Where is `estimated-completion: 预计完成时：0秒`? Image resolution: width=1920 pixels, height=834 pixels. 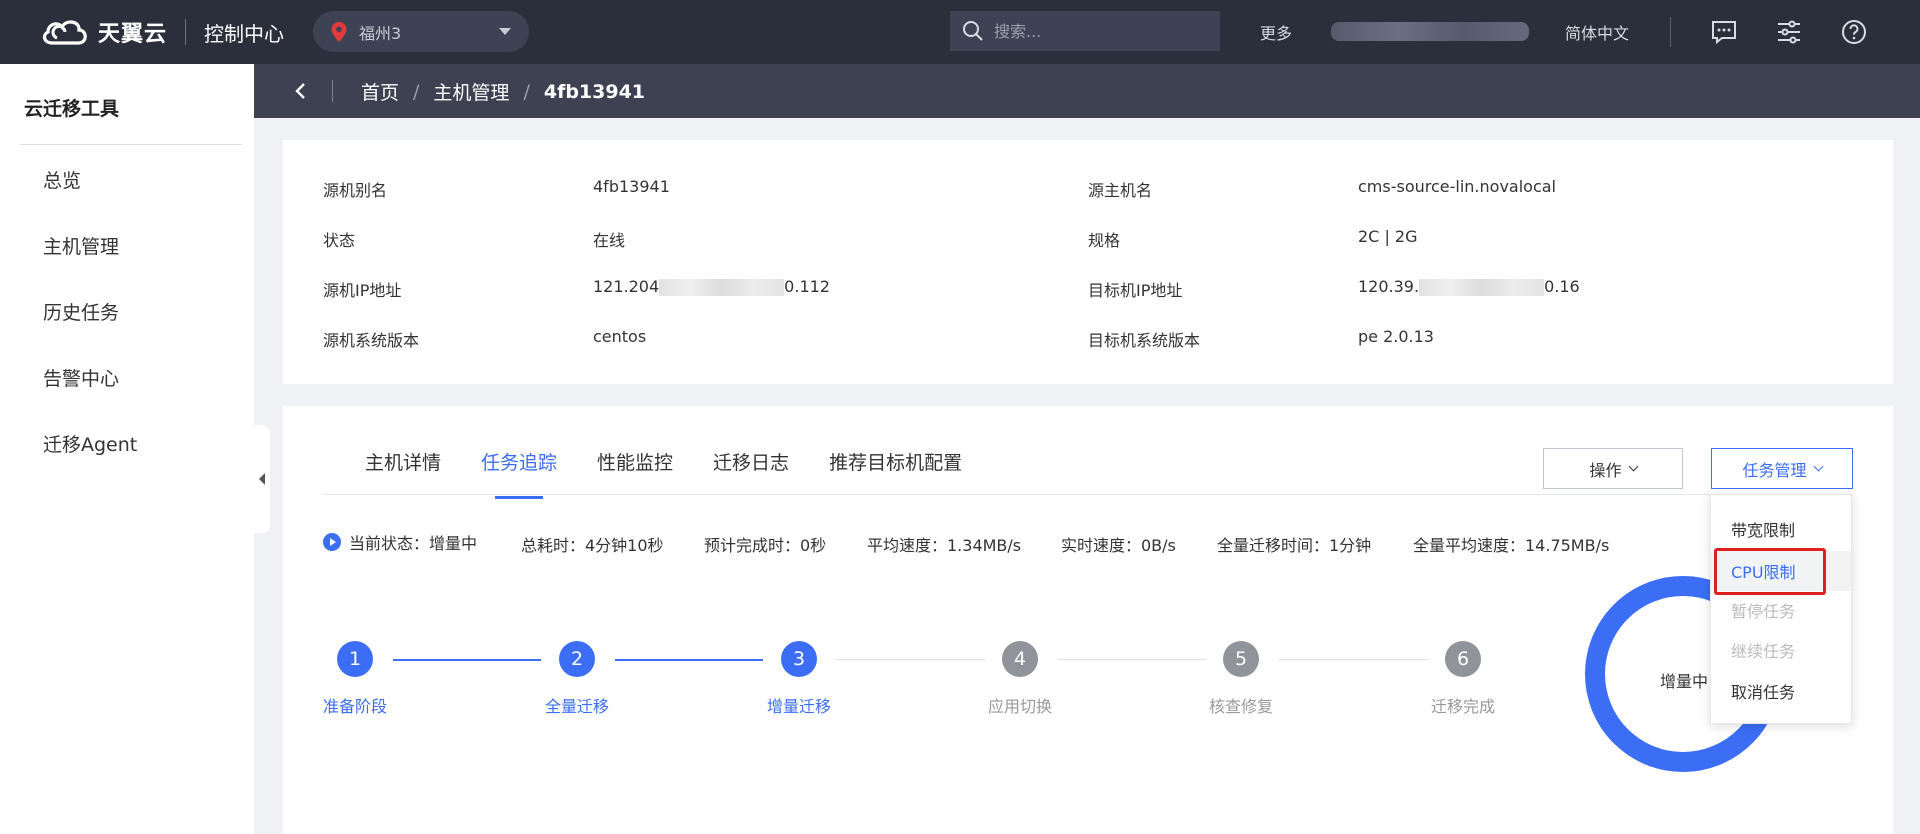 estimated-completion: 预计完成时：0秒 is located at coordinates (765, 545).